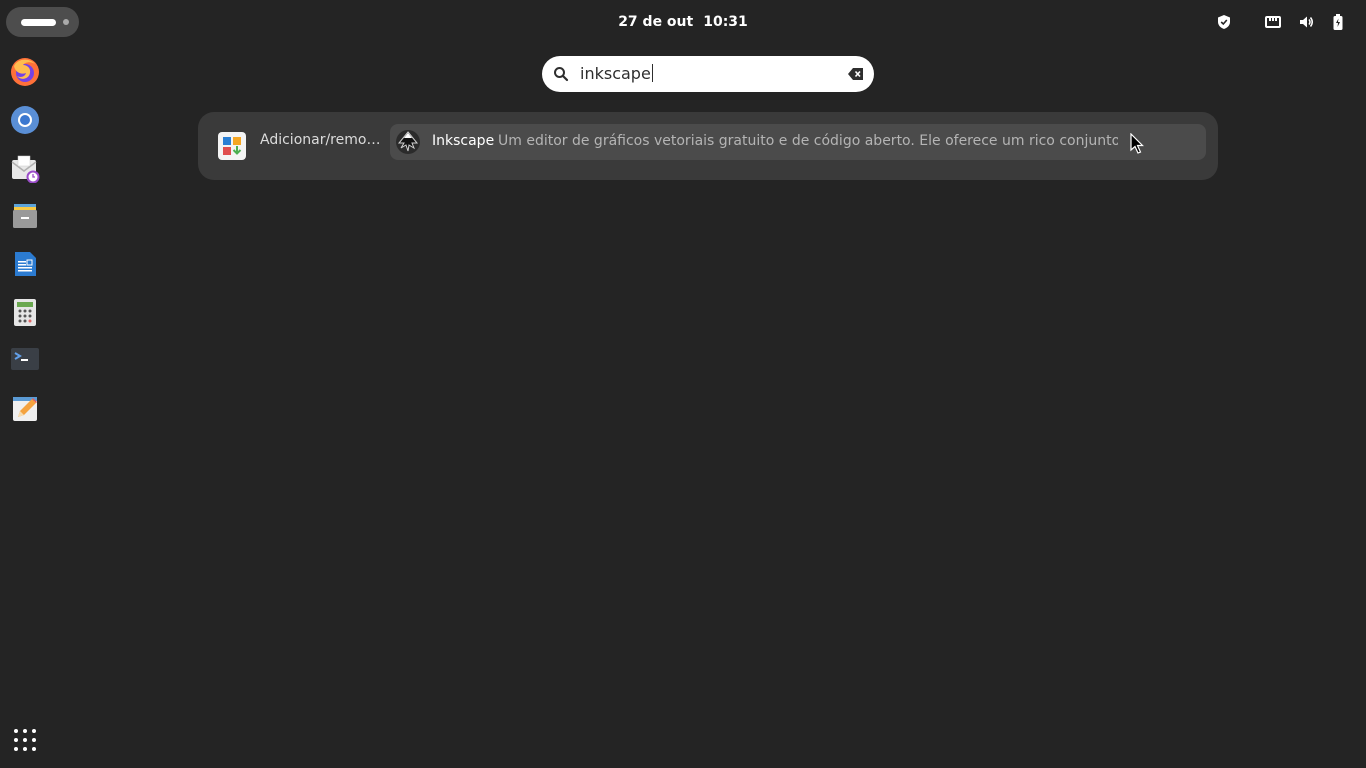 The height and width of the screenshot is (768, 1366). Describe the element at coordinates (1306, 22) in the screenshot. I see `volume-icon` at that location.